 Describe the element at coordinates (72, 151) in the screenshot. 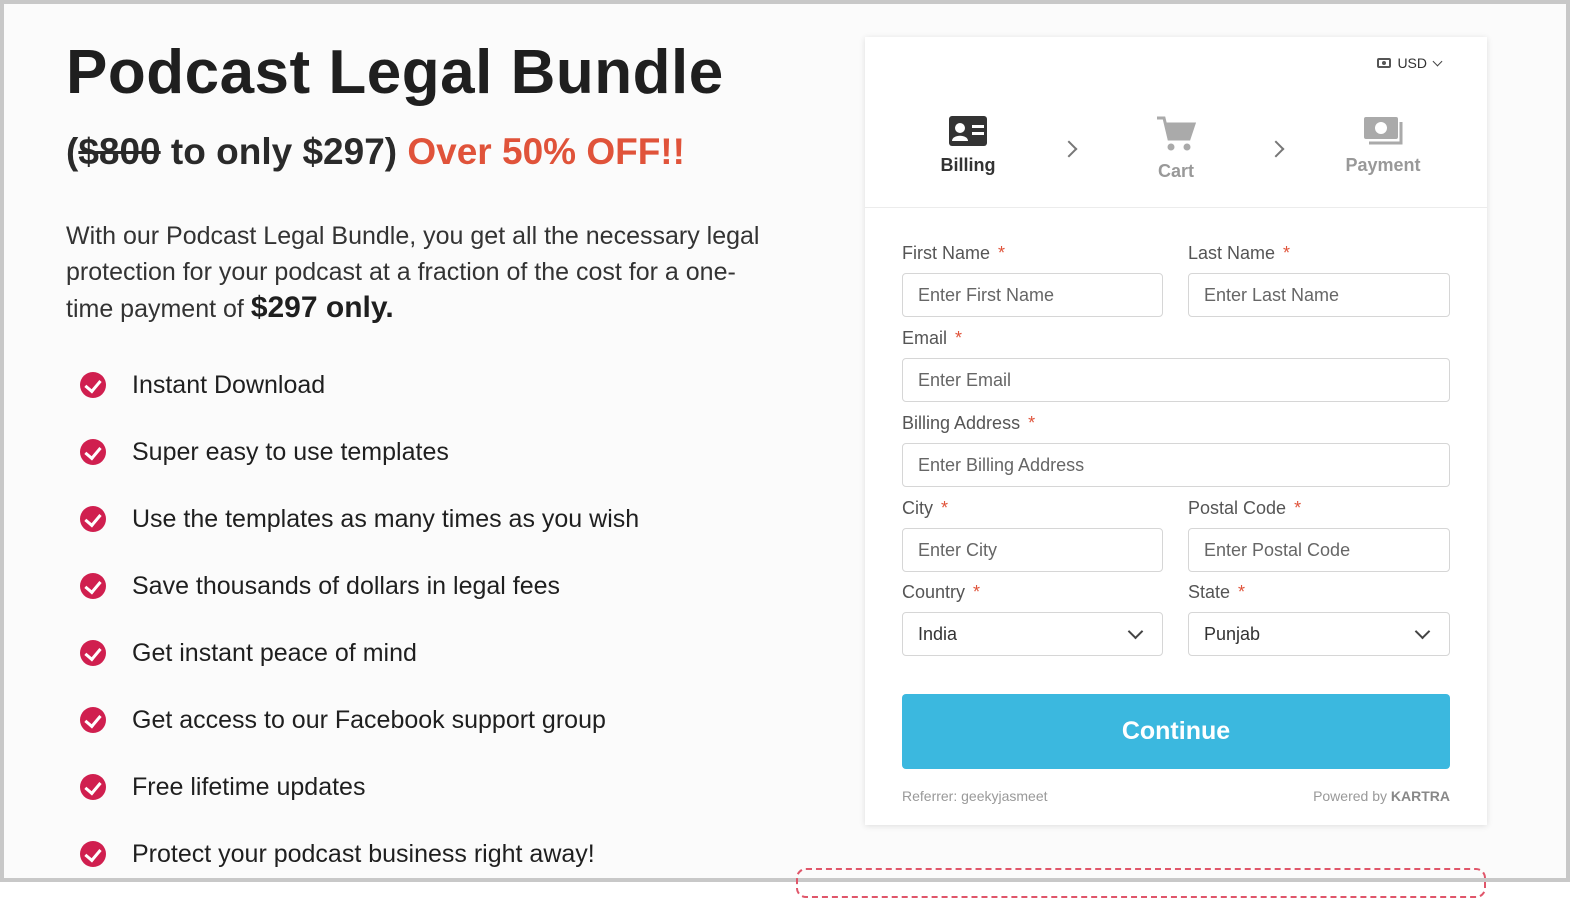

I see `price-open: (` at that location.